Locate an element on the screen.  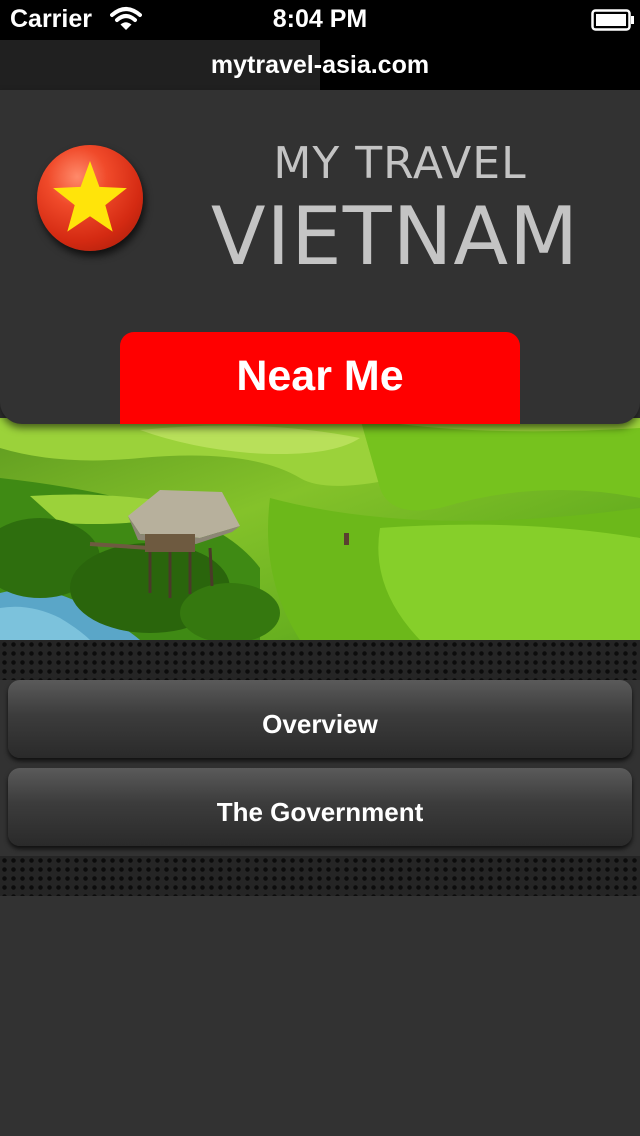
dotted-divider-top is located at coordinates (320, 660).